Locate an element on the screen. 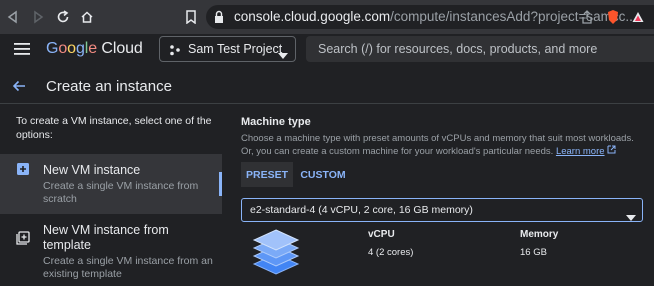  option-title: New VM instance is located at coordinates (92, 170).